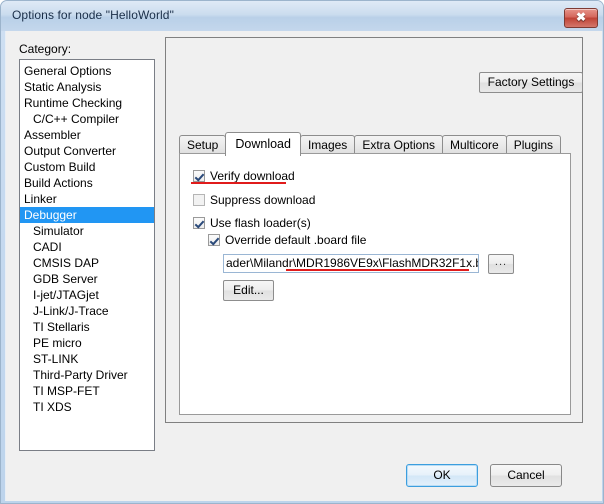  What do you see at coordinates (526, 475) in the screenshot?
I see `cancel-button: Cancel` at bounding box center [526, 475].